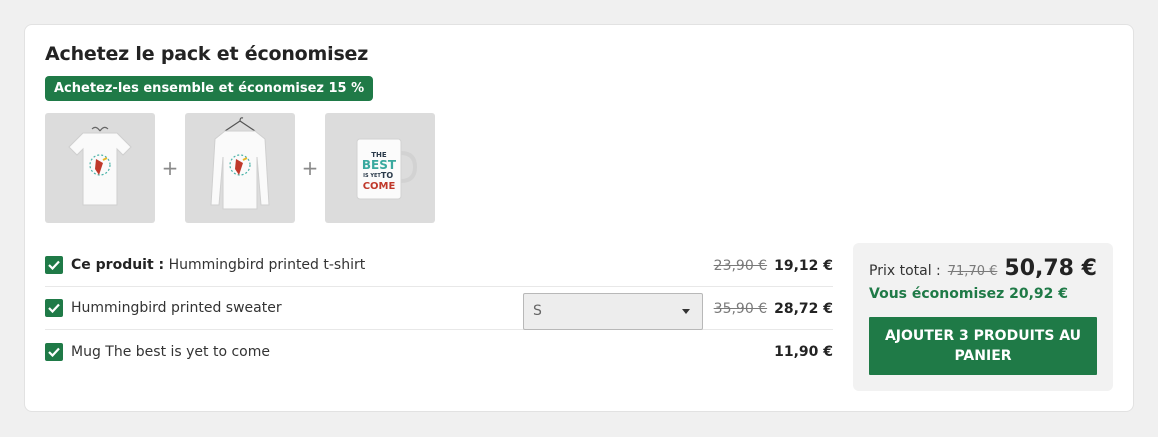 Image resolution: width=1158 pixels, height=437 pixels. Describe the element at coordinates (613, 311) in the screenshot. I see `size-select: S` at that location.